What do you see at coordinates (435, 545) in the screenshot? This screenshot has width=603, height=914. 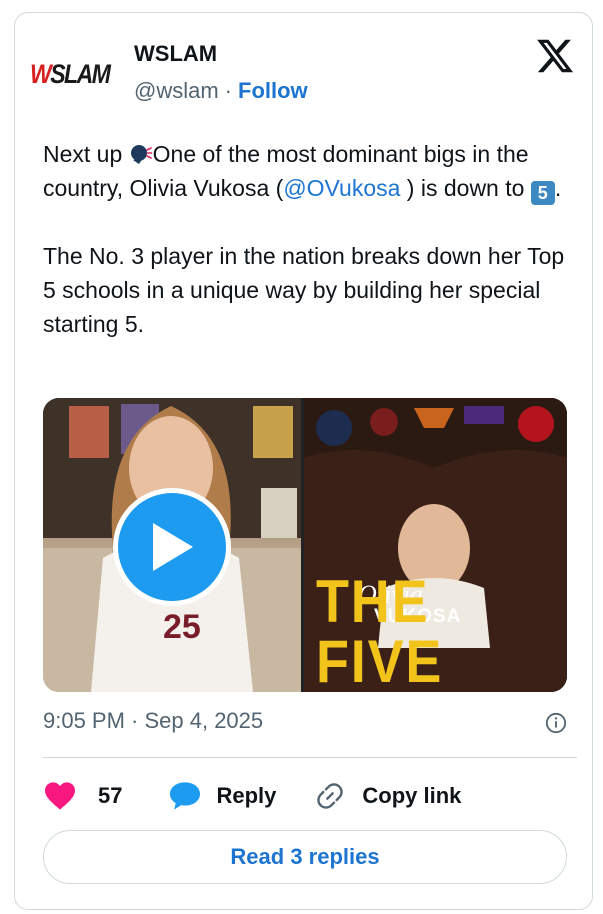 I see `video-thumbnail-right: Olivia VUKOSA THE FIVE` at bounding box center [435, 545].